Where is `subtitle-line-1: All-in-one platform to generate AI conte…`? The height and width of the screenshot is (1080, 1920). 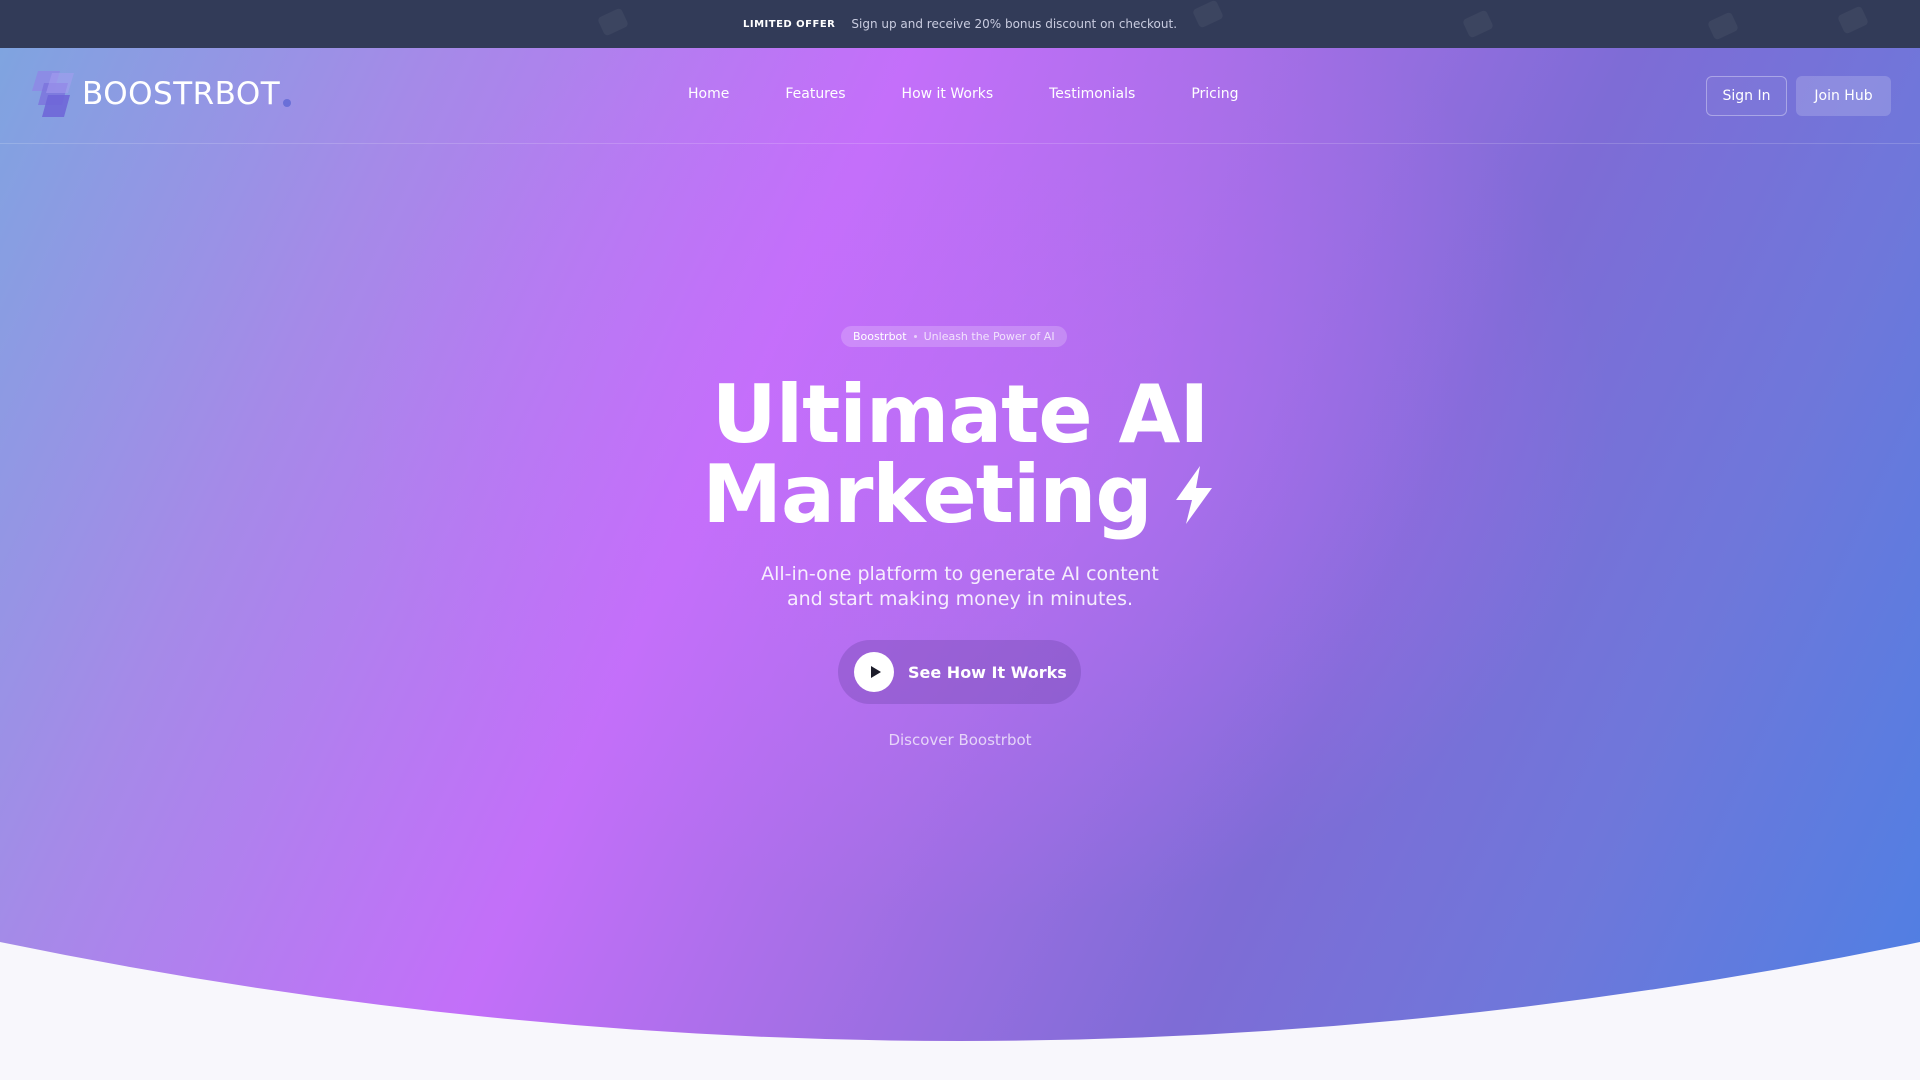
subtitle-line-1: All-in-one platform to generate AI conte… is located at coordinates (960, 574).